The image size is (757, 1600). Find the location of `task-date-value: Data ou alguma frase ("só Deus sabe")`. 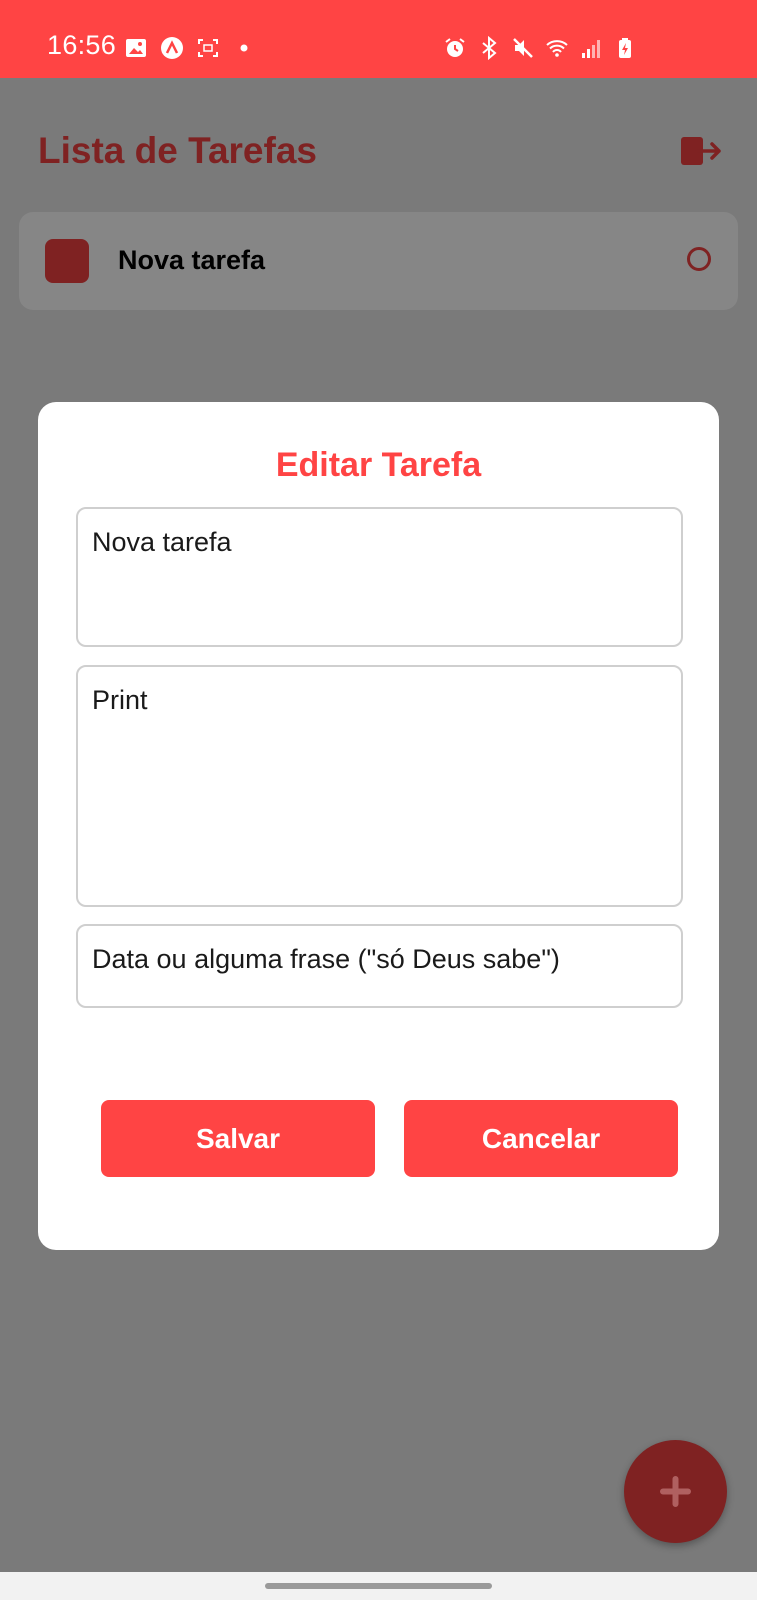

task-date-value: Data ou alguma frase ("só Deus sabe") is located at coordinates (326, 959).